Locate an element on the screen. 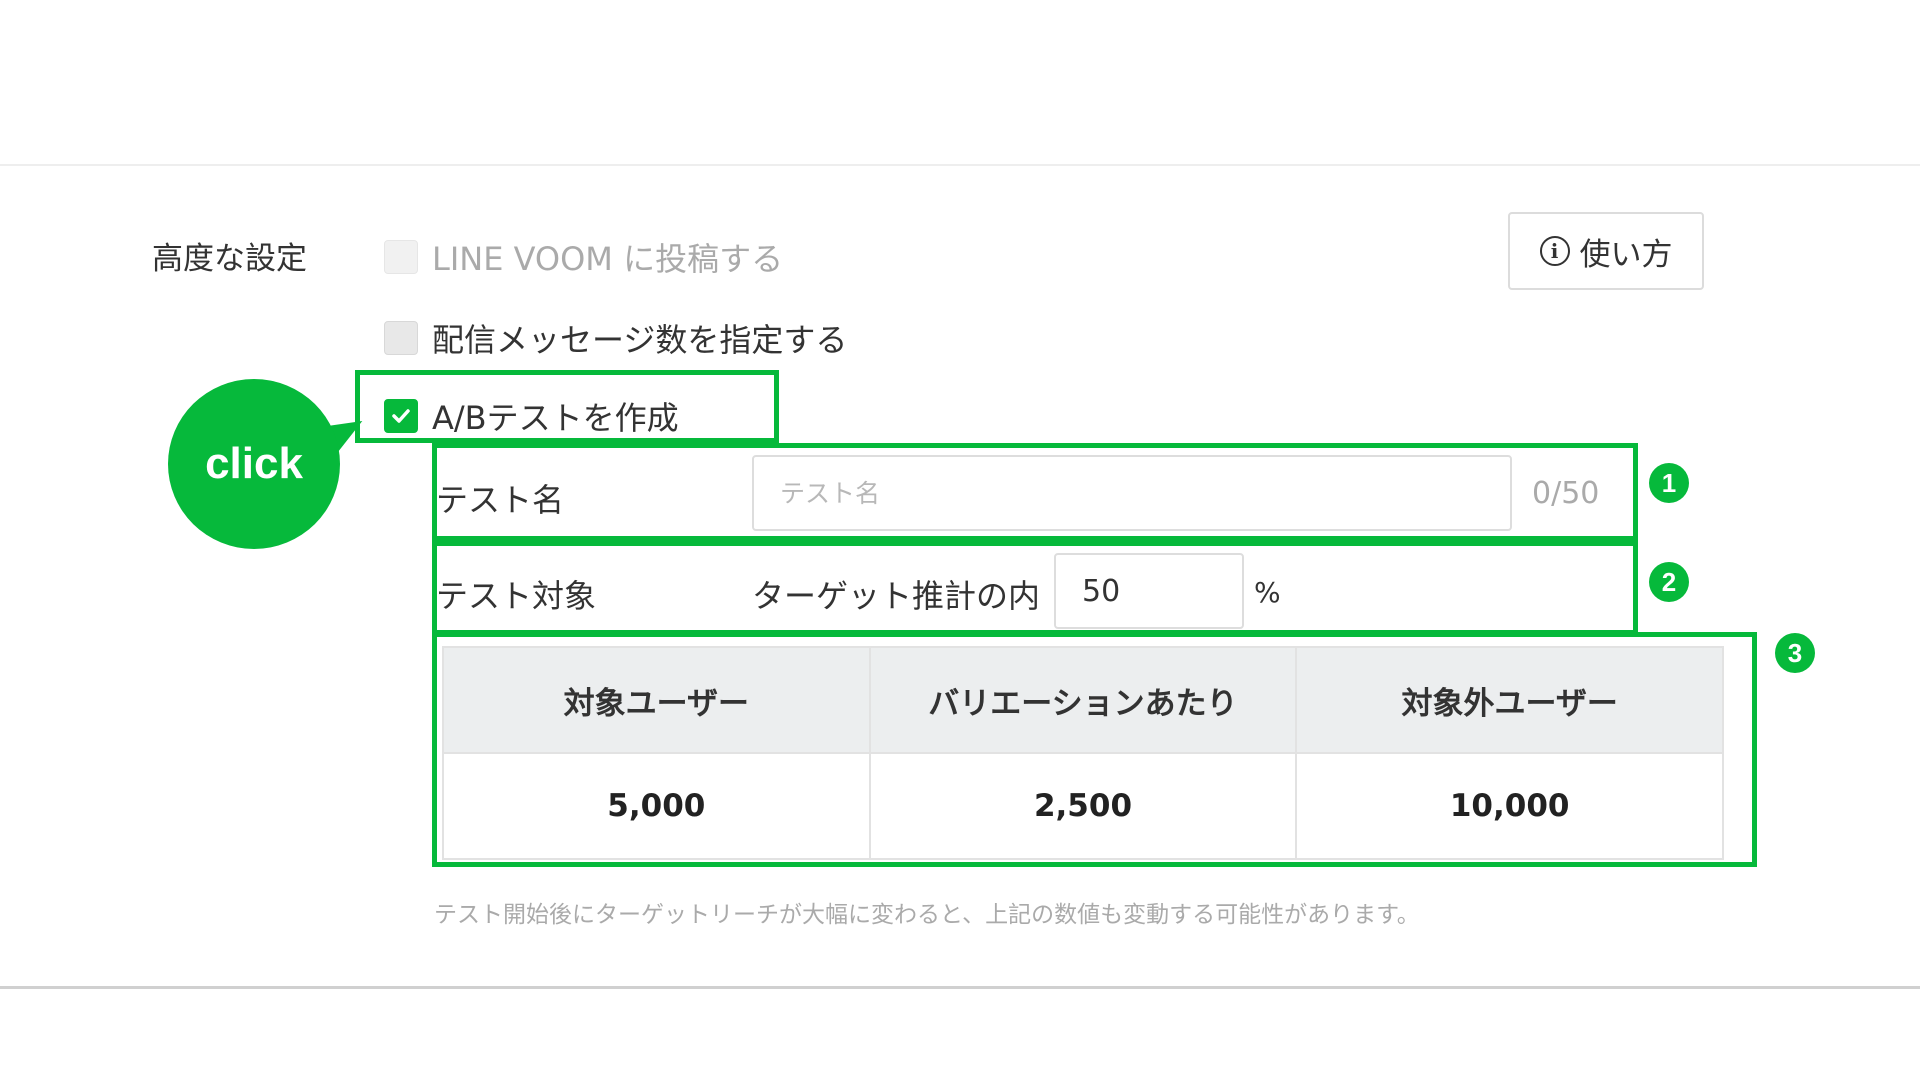 The width and height of the screenshot is (1920, 1080). header-target-users: 対象ユーザー is located at coordinates (656, 700).